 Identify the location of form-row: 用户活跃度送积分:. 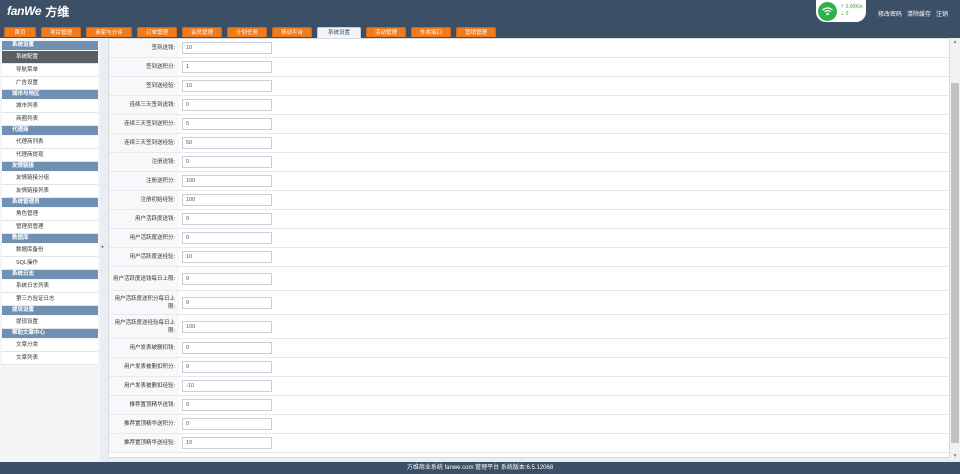
(529, 238).